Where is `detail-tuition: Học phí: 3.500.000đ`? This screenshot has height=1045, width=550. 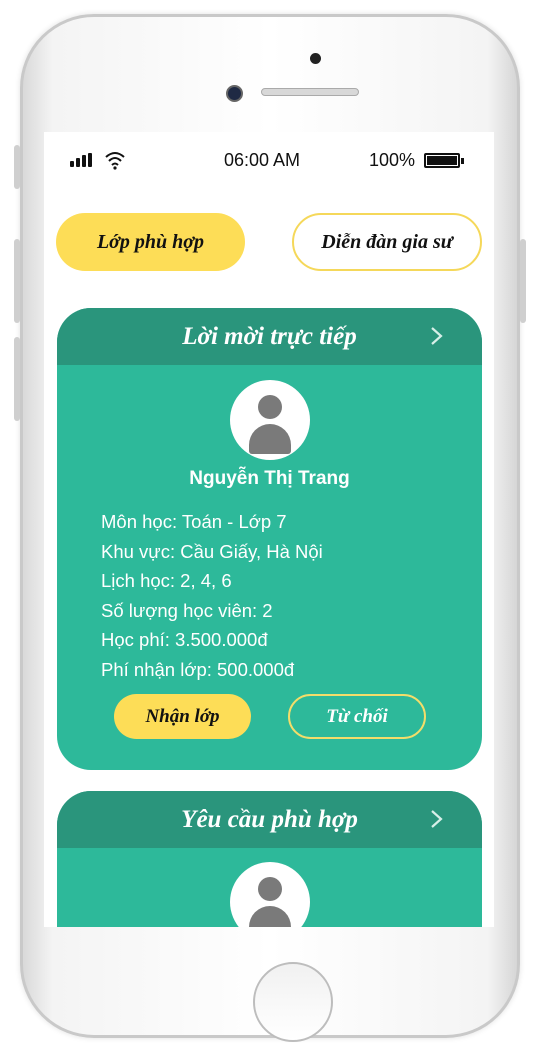 detail-tuition: Học phí: 3.500.000đ is located at coordinates (184, 639).